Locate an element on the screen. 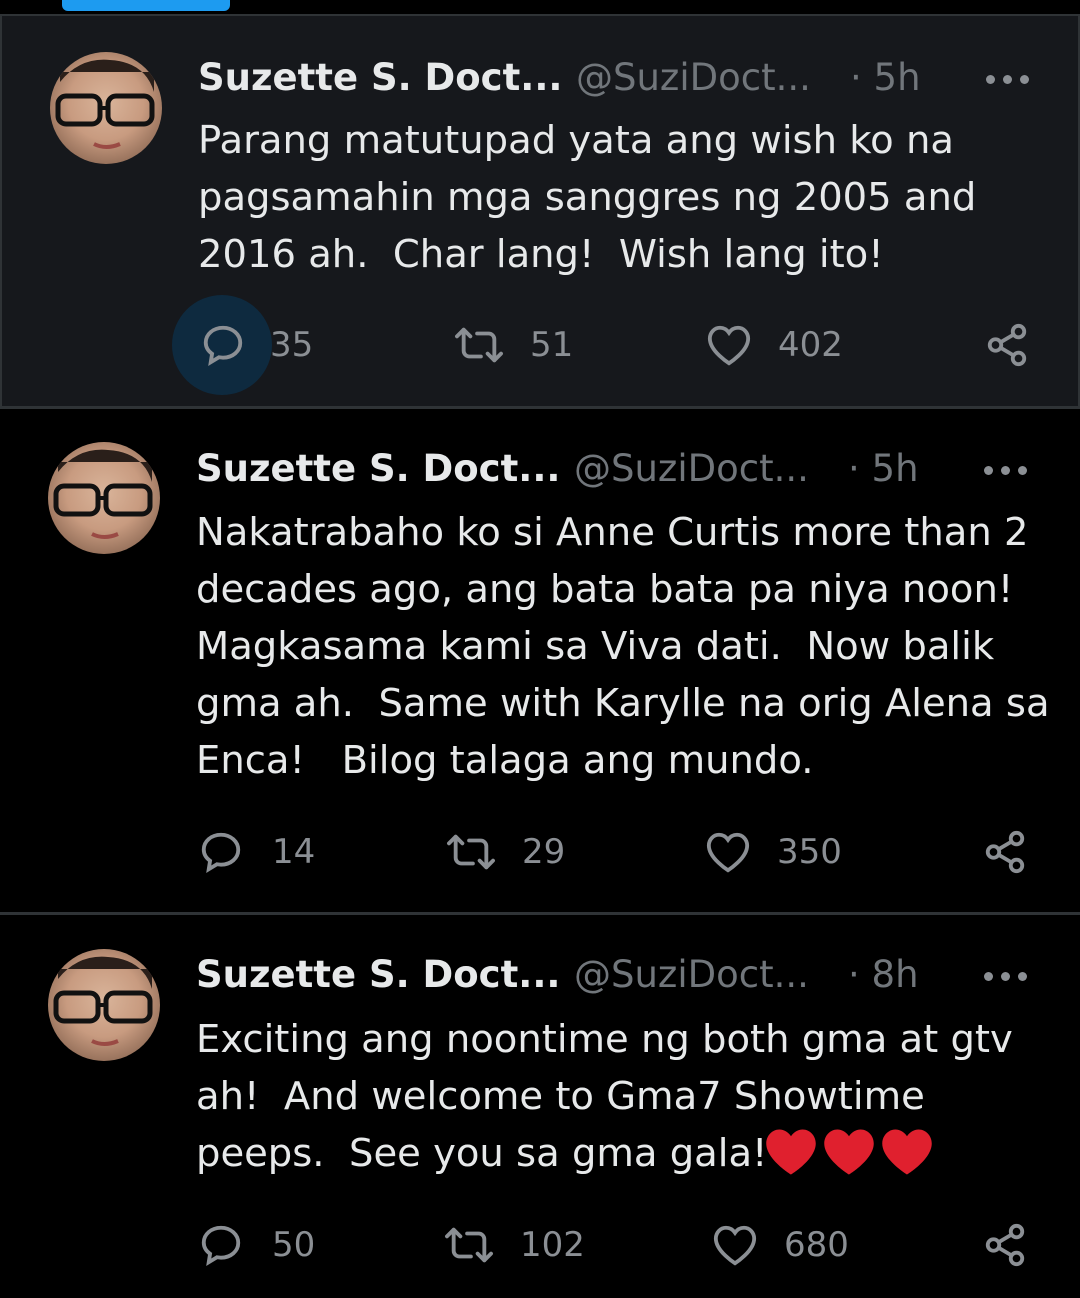  red-heart-emoji-group is located at coordinates (849, 1153).